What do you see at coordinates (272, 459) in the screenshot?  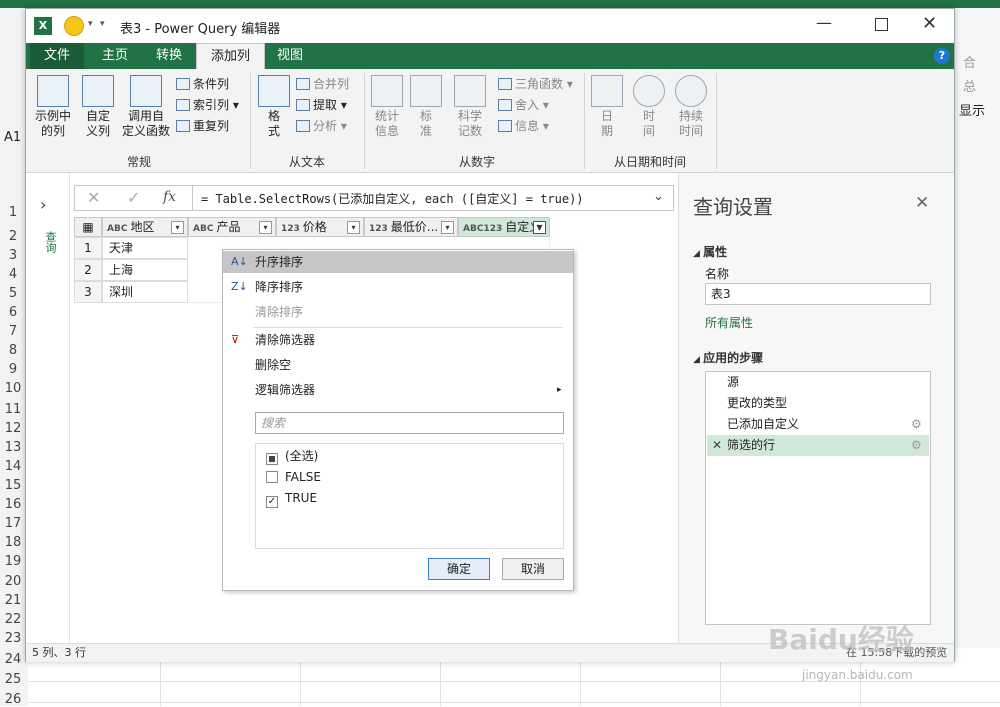 I see `partial-checkbox` at bounding box center [272, 459].